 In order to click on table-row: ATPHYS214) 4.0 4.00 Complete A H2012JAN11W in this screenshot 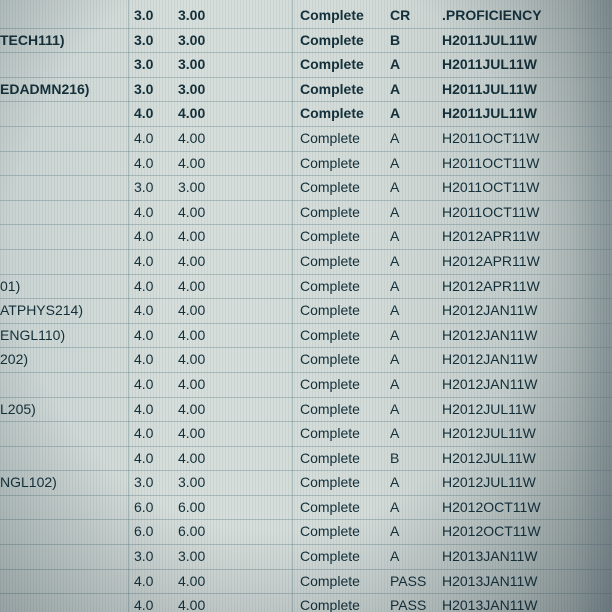, I will do `click(306, 311)`.